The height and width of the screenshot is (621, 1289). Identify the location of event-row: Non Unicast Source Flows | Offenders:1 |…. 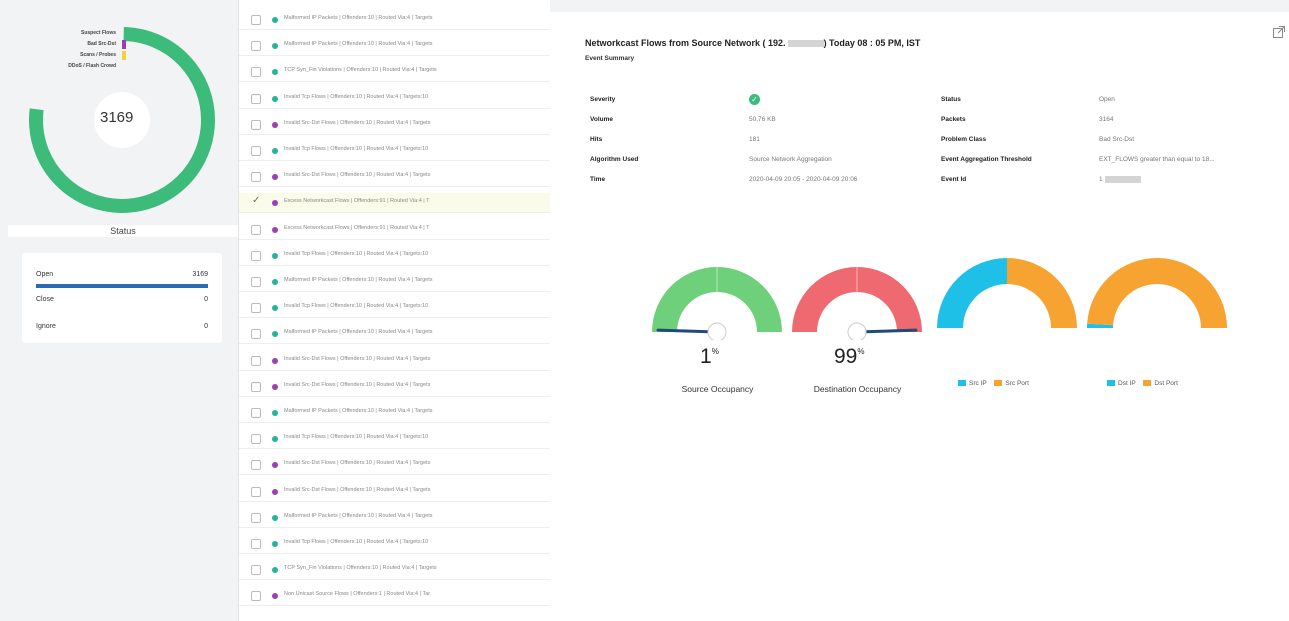
(395, 596).